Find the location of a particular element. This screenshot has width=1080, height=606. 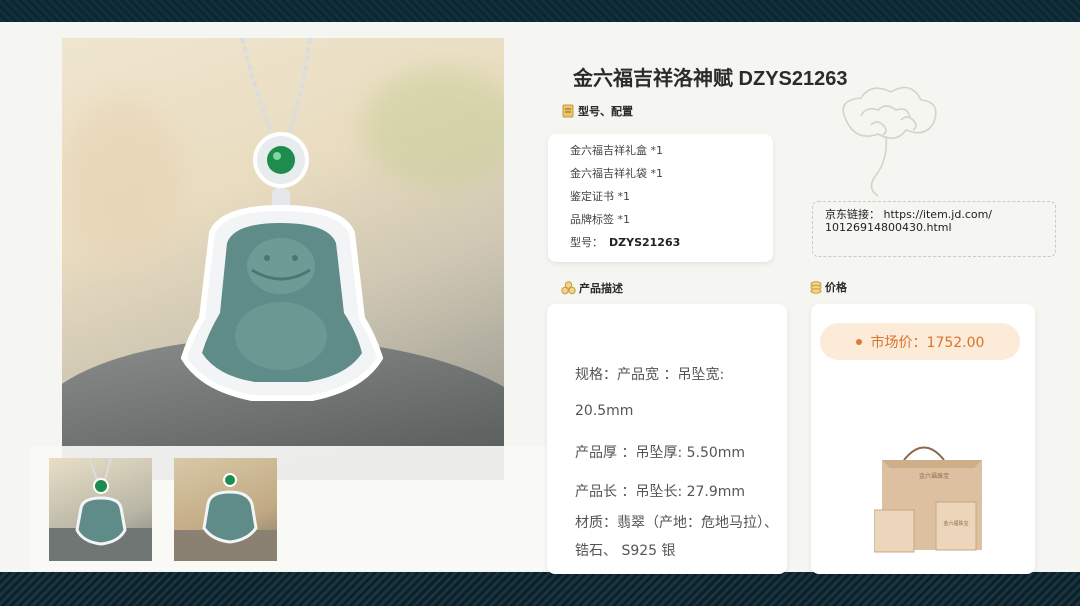

jade-pendant-image is located at coordinates (282, 219).